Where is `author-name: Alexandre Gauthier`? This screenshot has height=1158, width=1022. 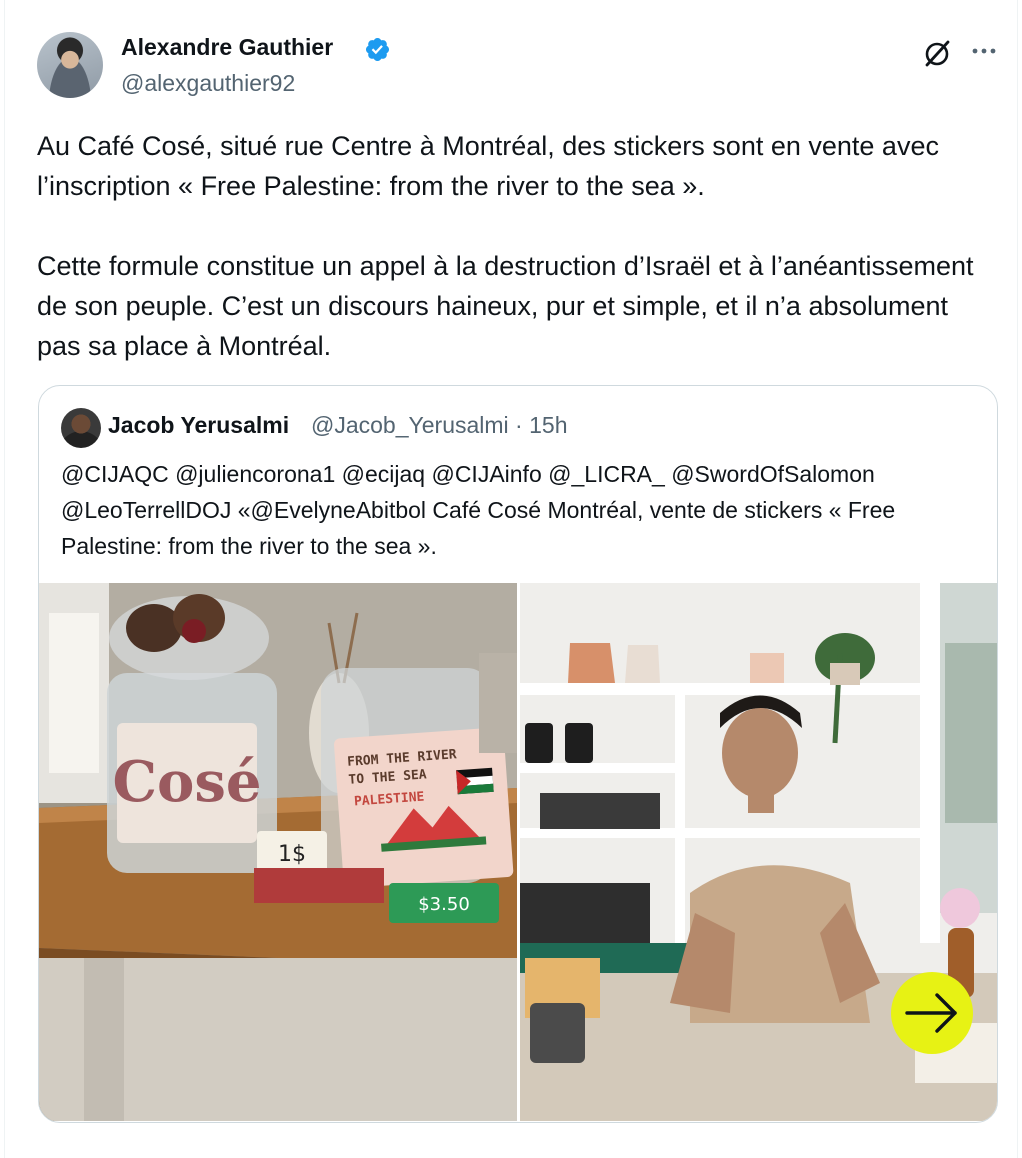
author-name: Alexandre Gauthier is located at coordinates (227, 47).